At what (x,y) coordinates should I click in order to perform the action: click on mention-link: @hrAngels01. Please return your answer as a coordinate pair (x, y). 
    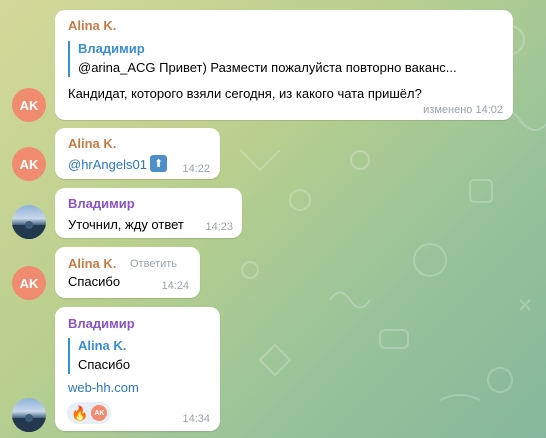
    Looking at the image, I should click on (107, 164).